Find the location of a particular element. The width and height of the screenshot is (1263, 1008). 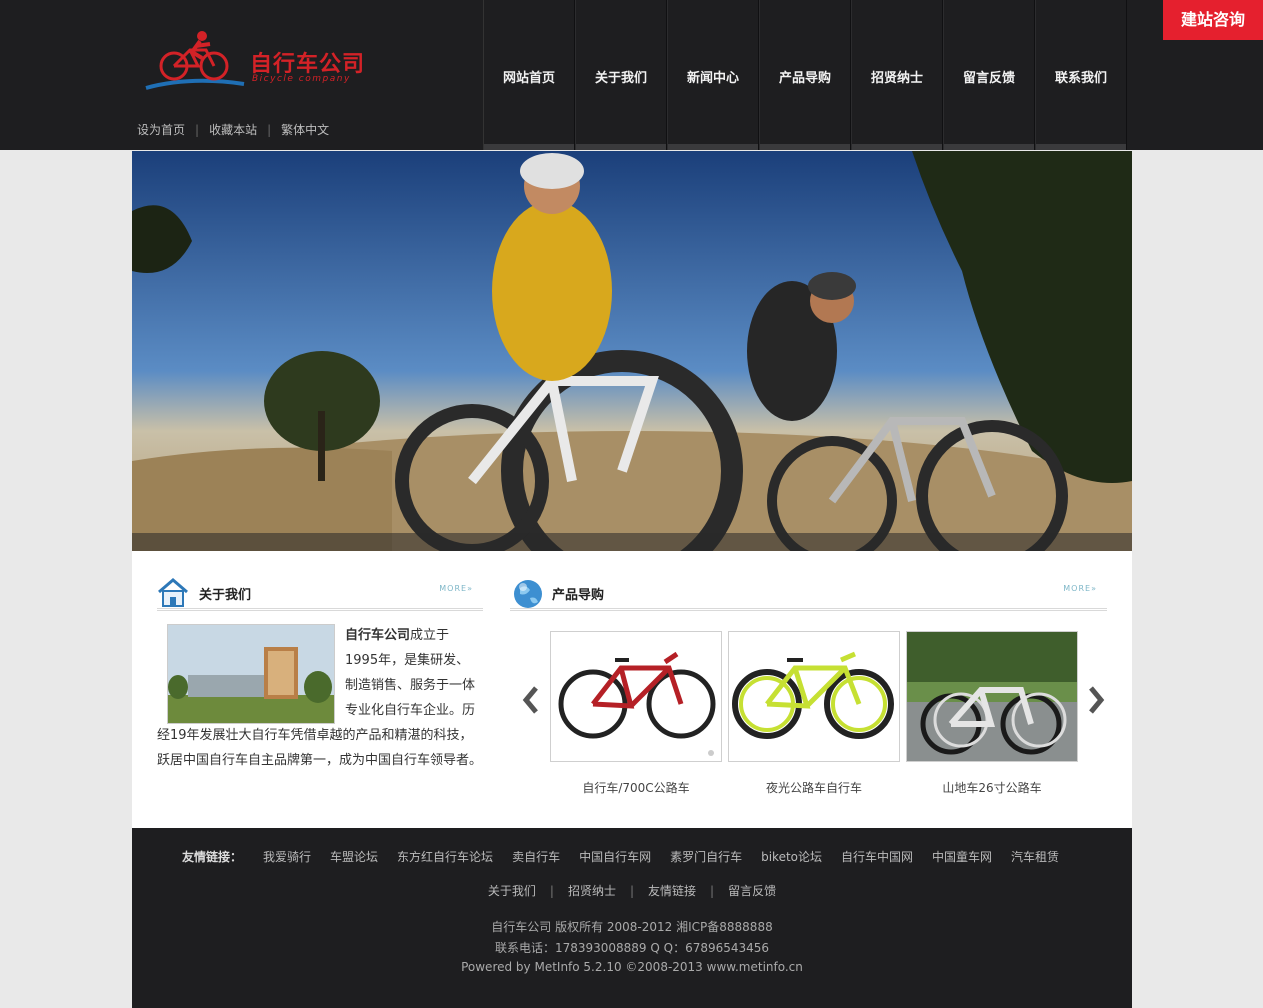

products-header: 产品导购 MORE» is located at coordinates (808, 593).